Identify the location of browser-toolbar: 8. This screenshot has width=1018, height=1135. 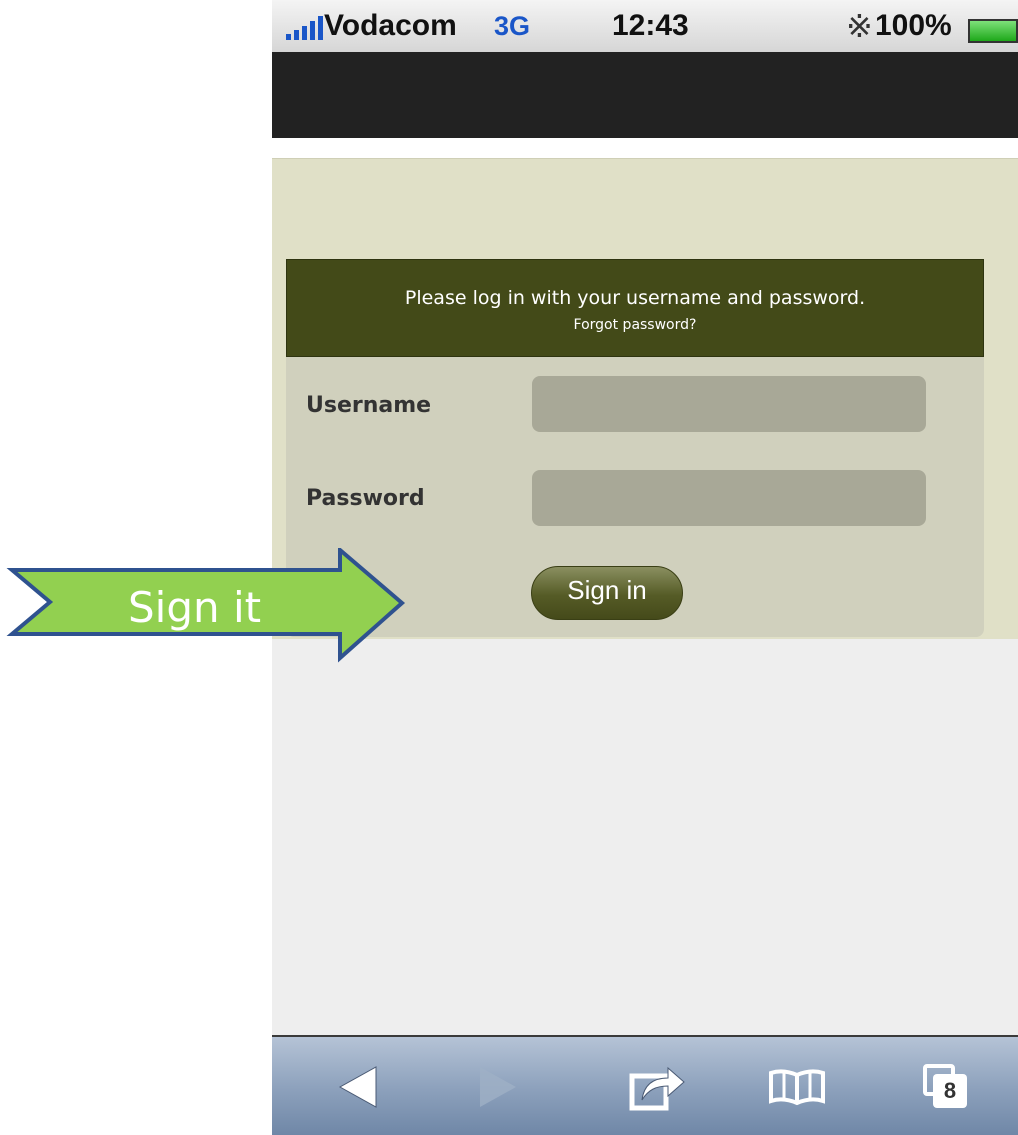
(645, 1085).